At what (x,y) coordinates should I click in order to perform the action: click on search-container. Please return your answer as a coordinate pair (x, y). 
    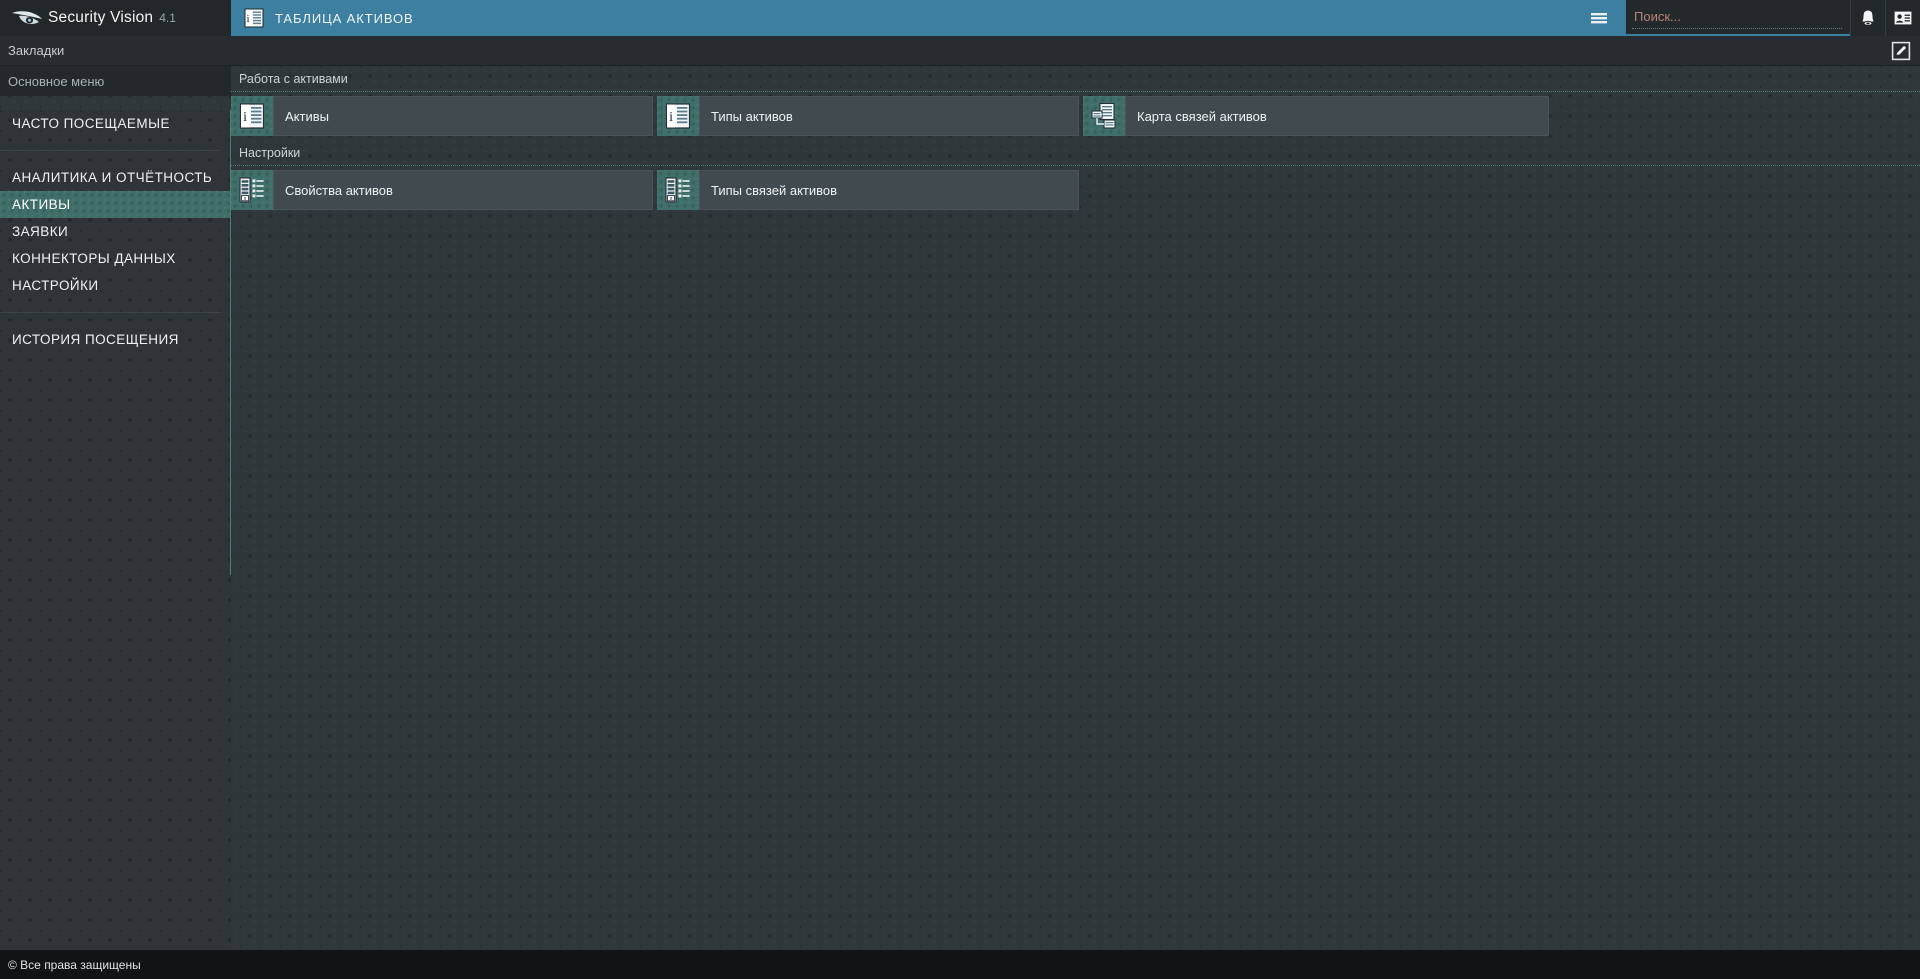
    Looking at the image, I should click on (1738, 17).